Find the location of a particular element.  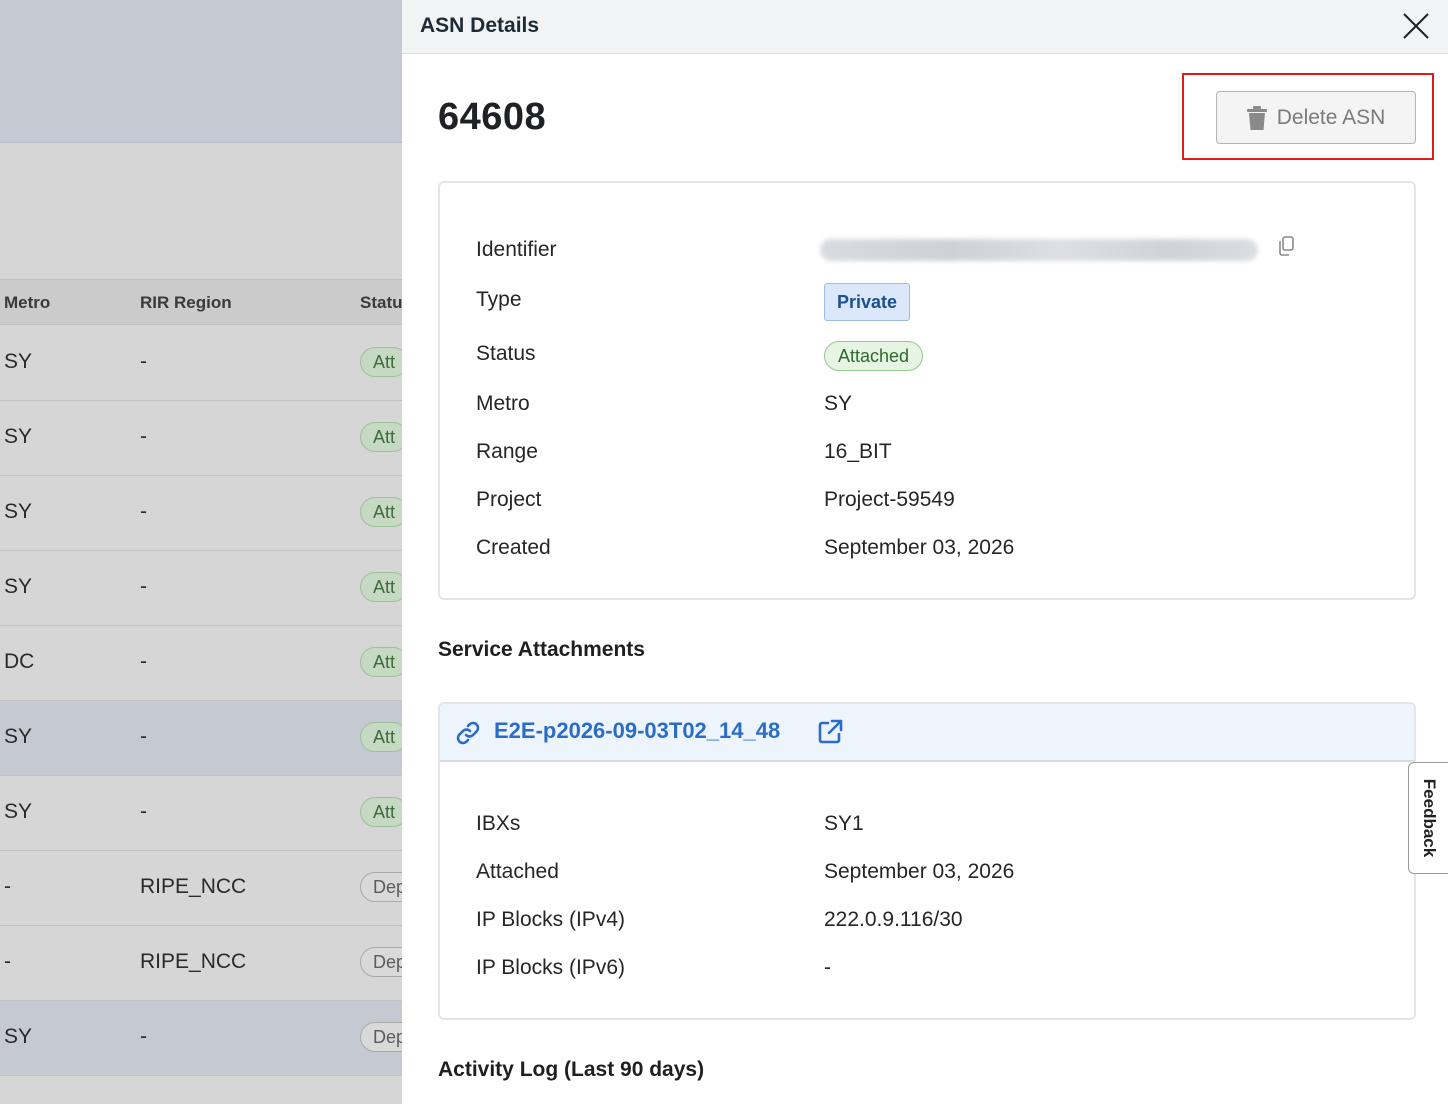

feedback-label: Feedback is located at coordinates (1429, 818).